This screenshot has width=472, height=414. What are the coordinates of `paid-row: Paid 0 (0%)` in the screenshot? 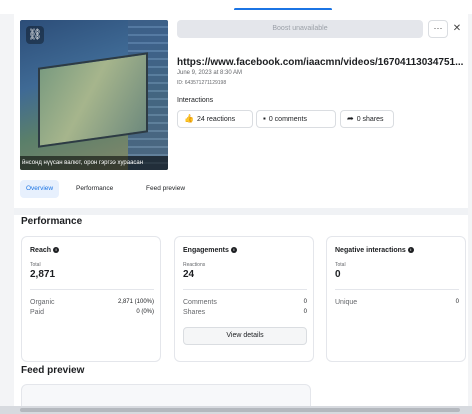 It's located at (92, 312).